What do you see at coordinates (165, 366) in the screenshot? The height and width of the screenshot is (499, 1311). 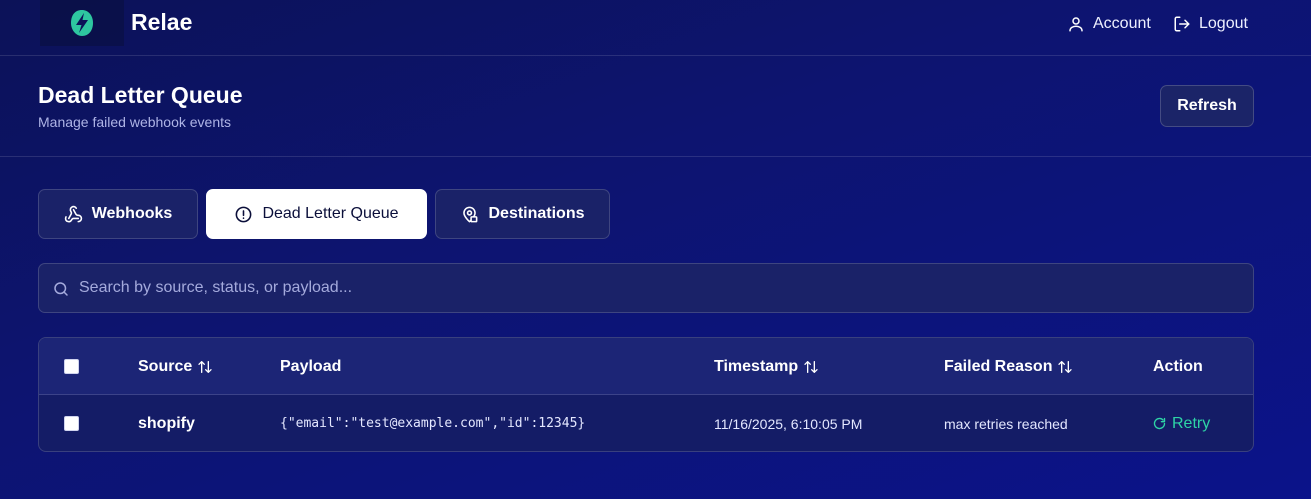 I see `column-label: Source` at bounding box center [165, 366].